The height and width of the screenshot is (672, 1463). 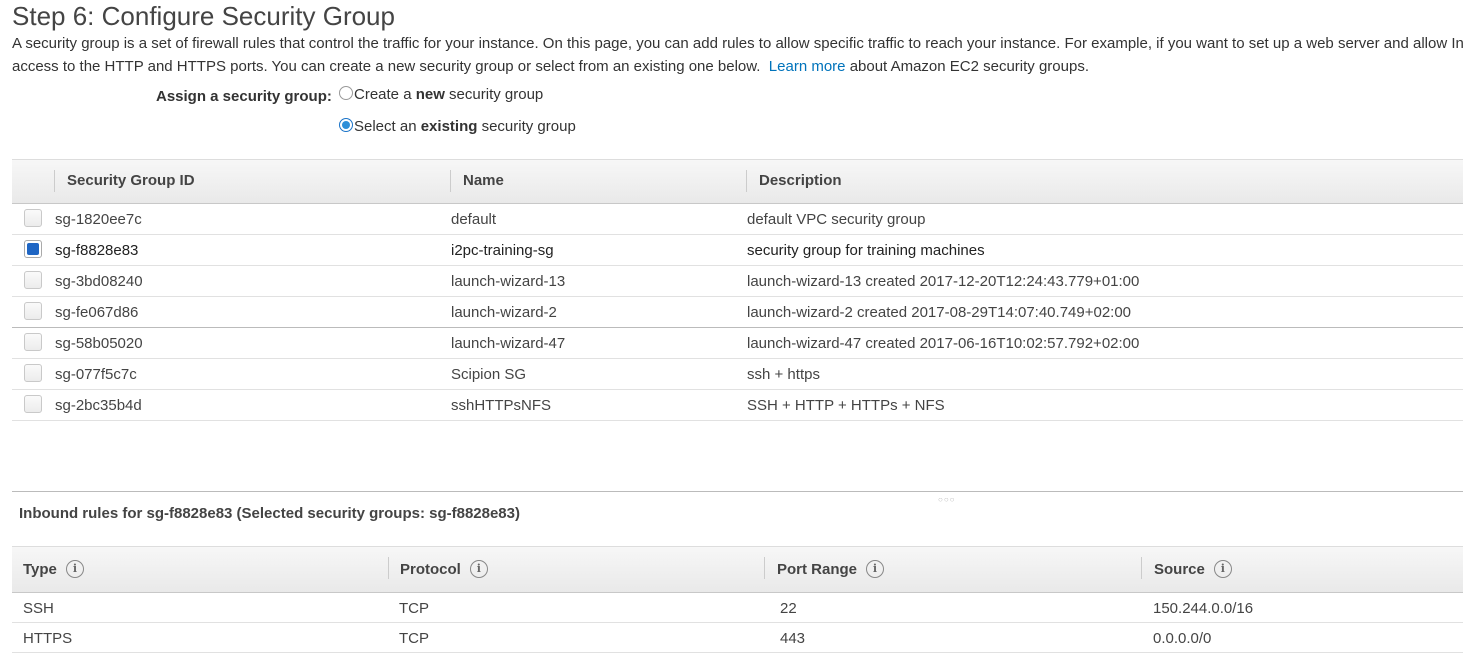 What do you see at coordinates (1179, 569) in the screenshot?
I see `column-header-source-label: Source` at bounding box center [1179, 569].